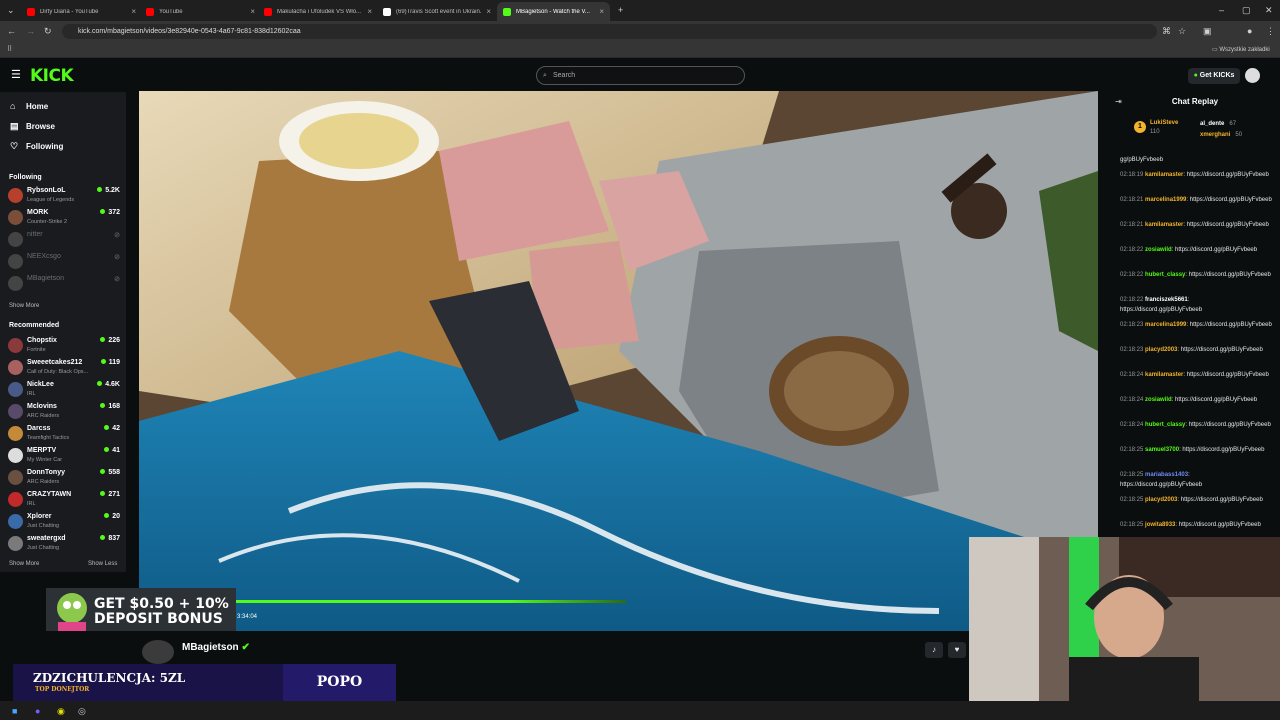 The height and width of the screenshot is (720, 1280). What do you see at coordinates (64, 285) in the screenshot?
I see `sidebar-channel: MBagietson ⊘` at bounding box center [64, 285].